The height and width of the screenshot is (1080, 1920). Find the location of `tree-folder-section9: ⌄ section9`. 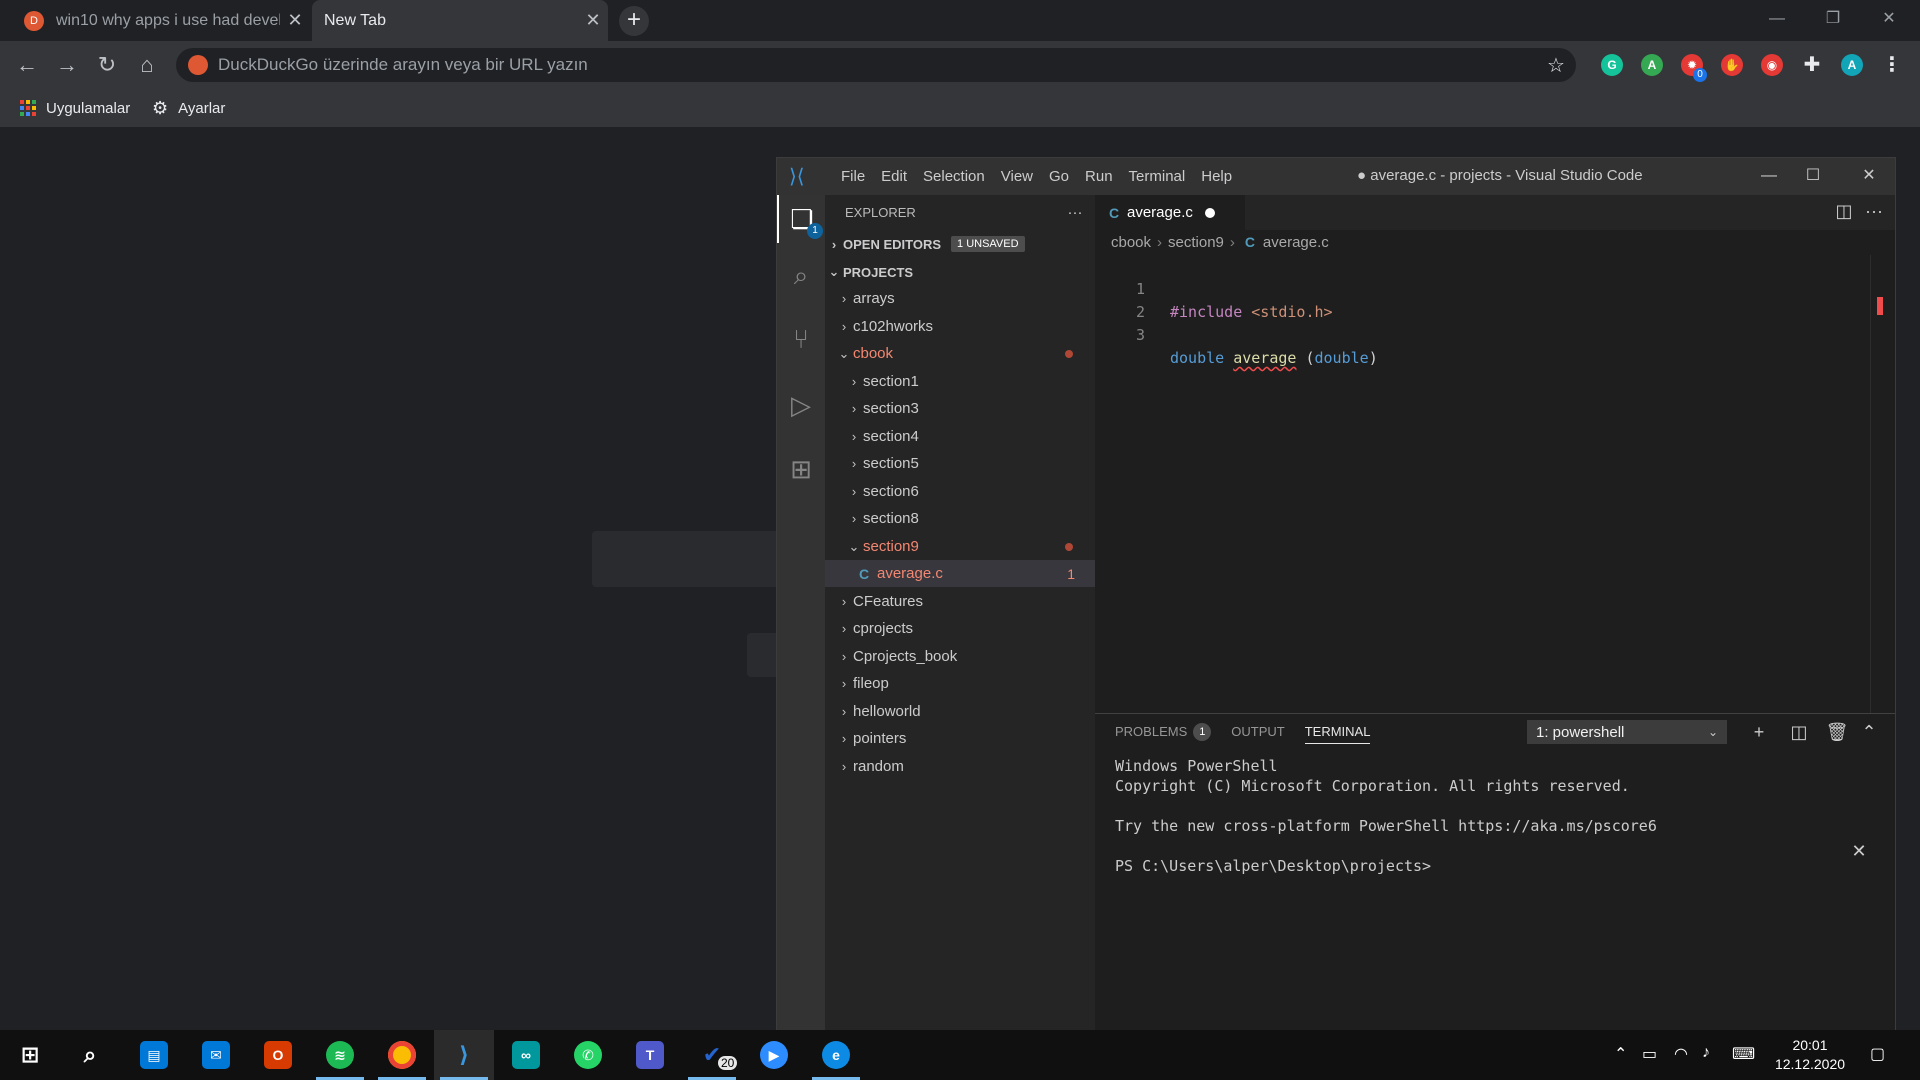

tree-folder-section9: ⌄ section9 is located at coordinates (960, 546).